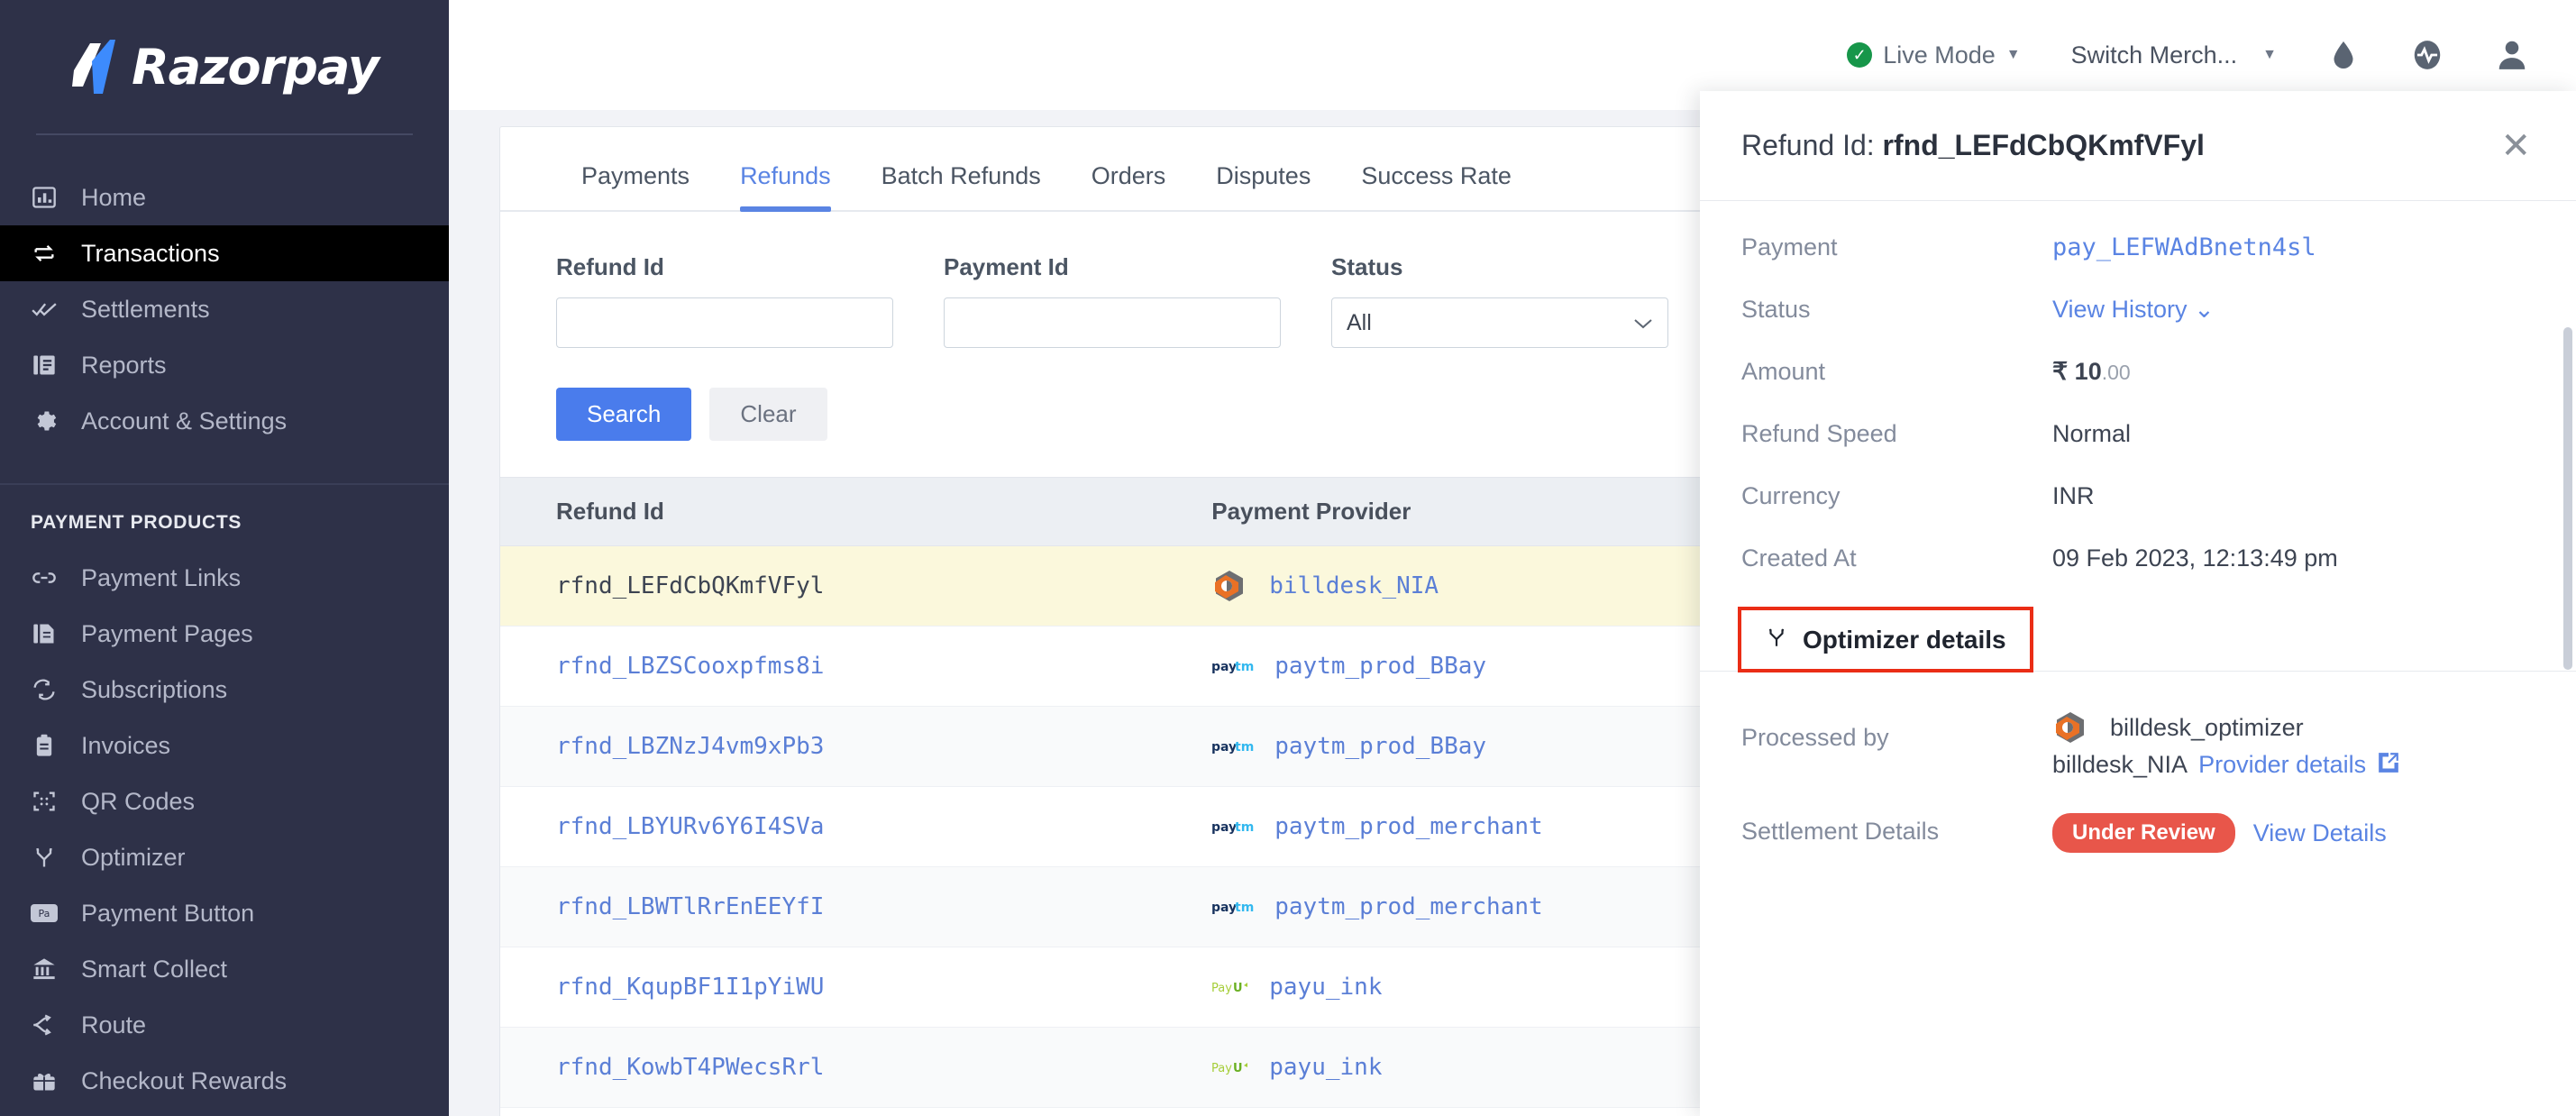 This screenshot has width=2576, height=1116. What do you see at coordinates (44, 970) in the screenshot?
I see `bank-icon` at bounding box center [44, 970].